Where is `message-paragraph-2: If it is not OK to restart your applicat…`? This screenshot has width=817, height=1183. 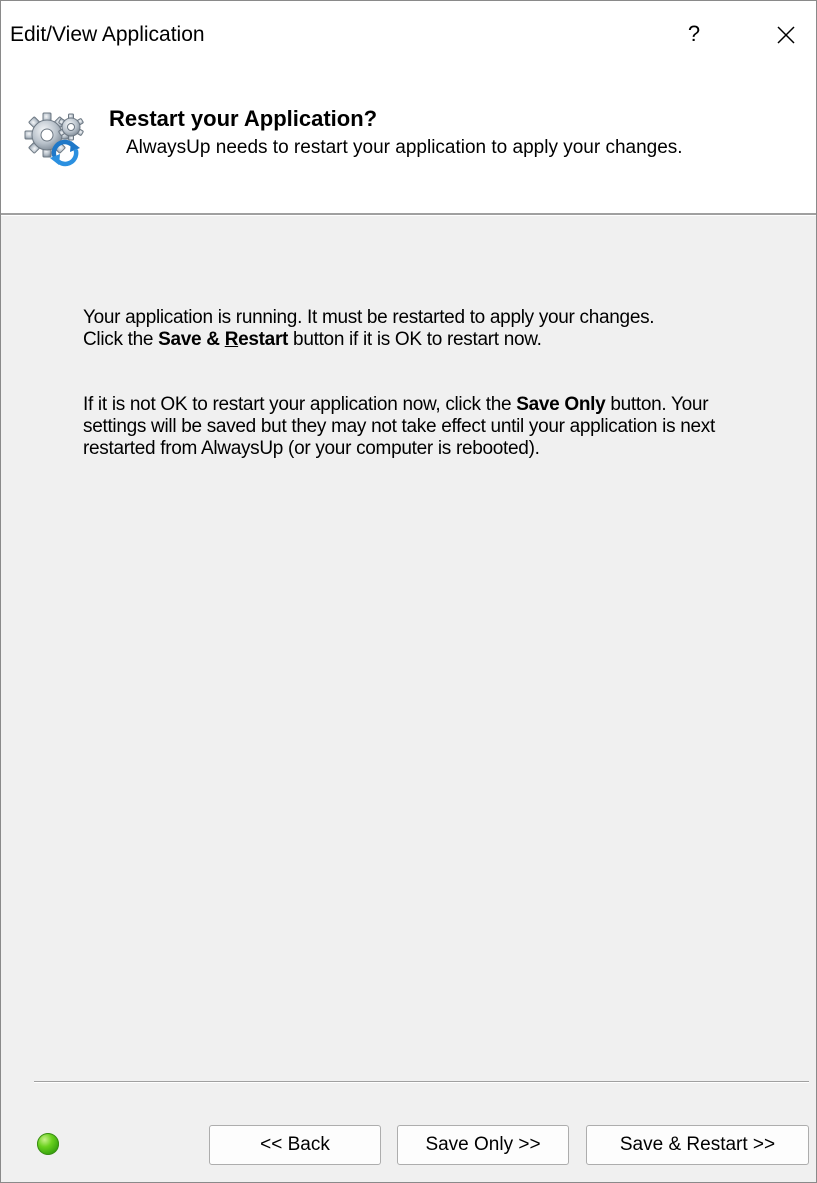 message-paragraph-2: If it is not OK to restart your applicat… is located at coordinates (423, 427).